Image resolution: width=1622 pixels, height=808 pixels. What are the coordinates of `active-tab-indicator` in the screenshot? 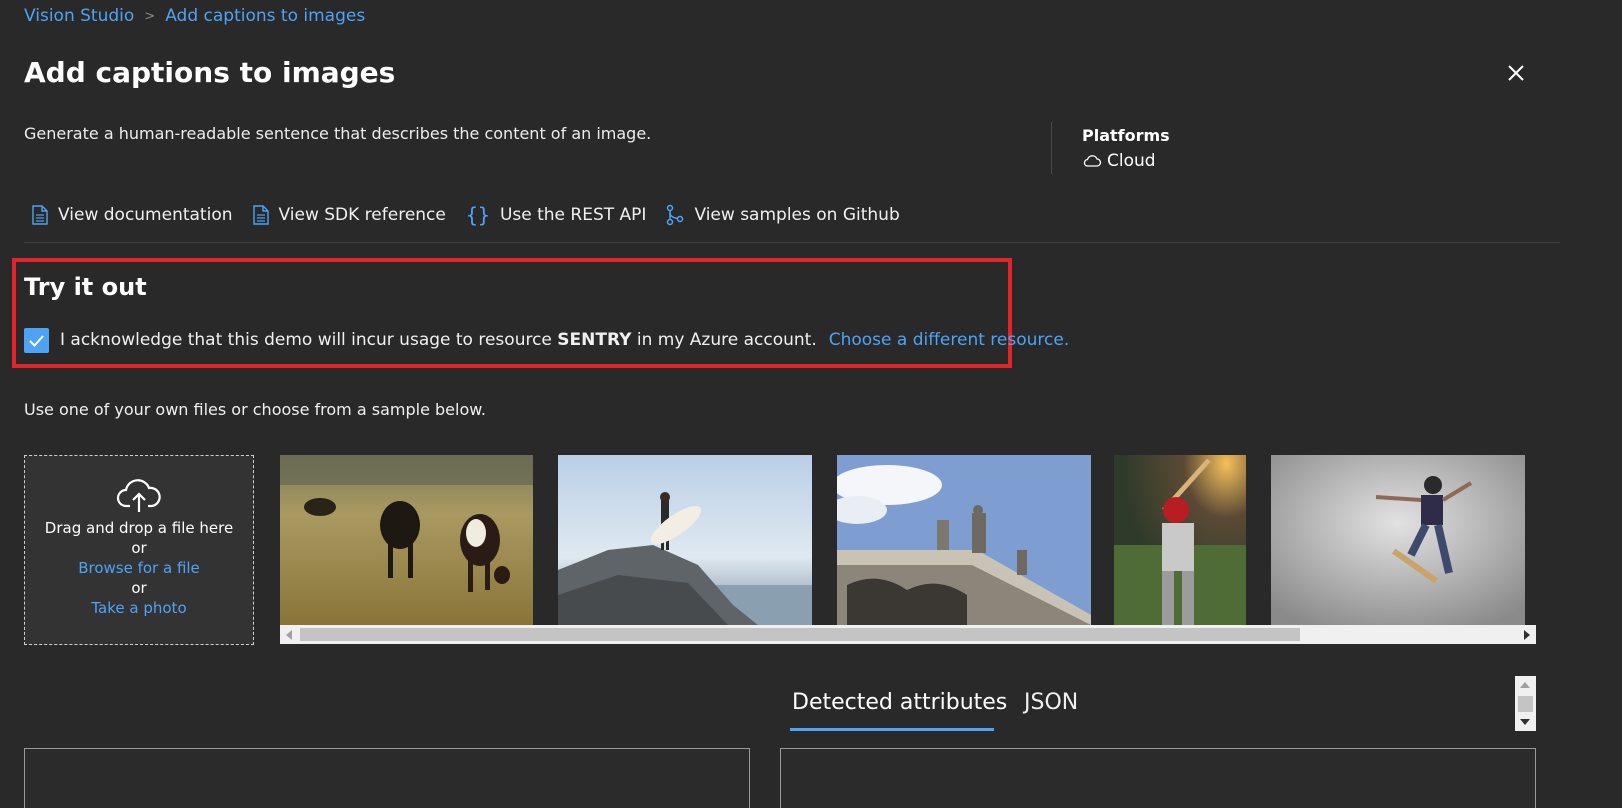 It's located at (892, 729).